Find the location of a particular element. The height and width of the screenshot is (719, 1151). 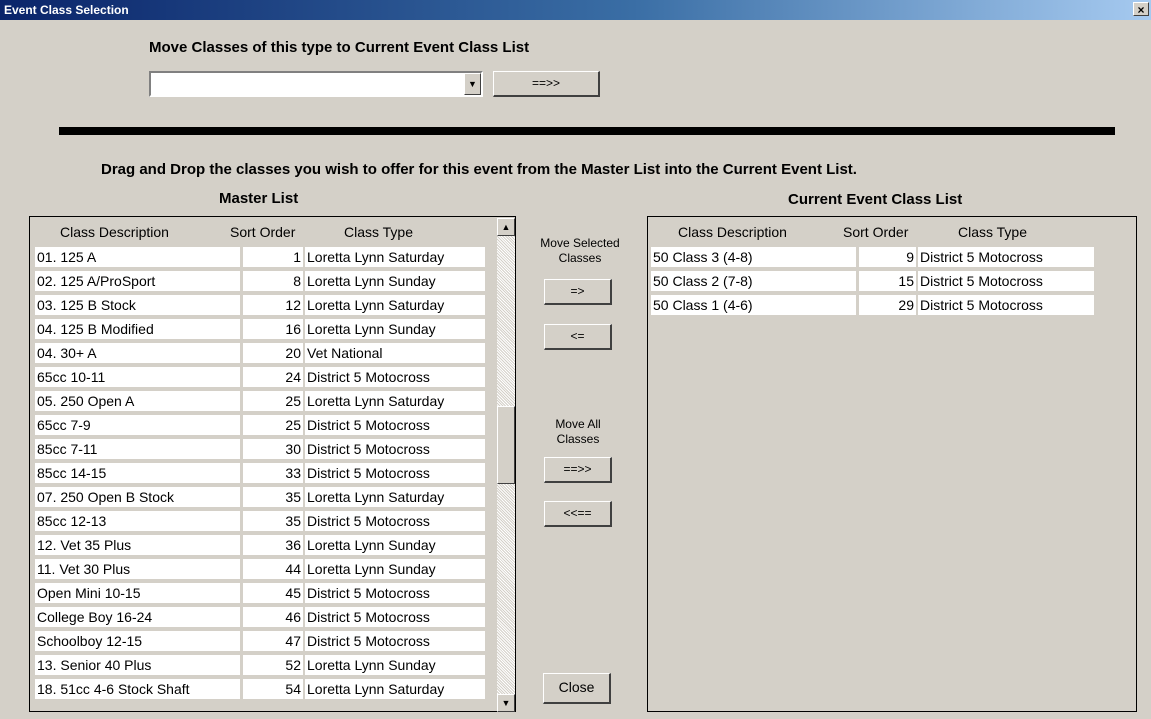

list-row: 65cc 10-11 24 District 5 Motocross is located at coordinates (272, 377).